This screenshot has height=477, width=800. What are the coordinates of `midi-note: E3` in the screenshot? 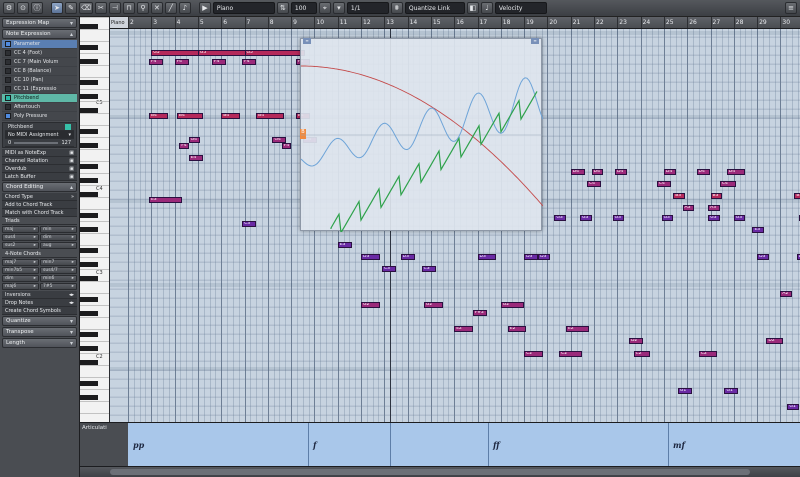 It's located at (758, 230).